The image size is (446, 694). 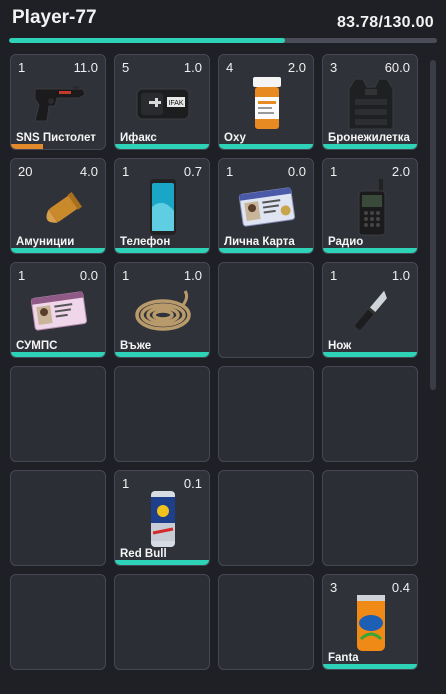 I want to click on inventory-slot-id-card: 1 0.0 Лична Карта, so click(x=266, y=206).